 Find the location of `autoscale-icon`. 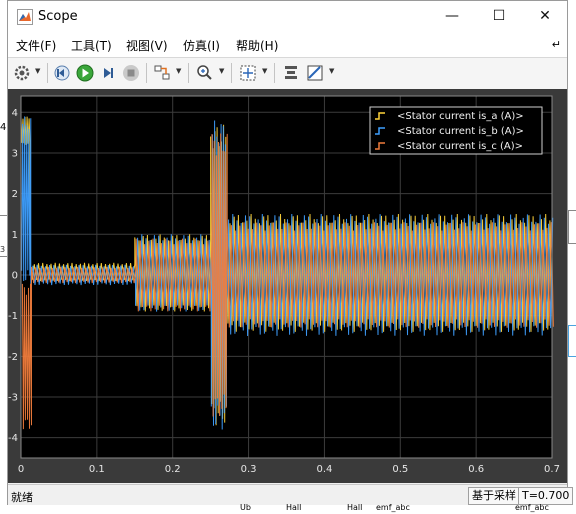

autoscale-icon is located at coordinates (248, 73).